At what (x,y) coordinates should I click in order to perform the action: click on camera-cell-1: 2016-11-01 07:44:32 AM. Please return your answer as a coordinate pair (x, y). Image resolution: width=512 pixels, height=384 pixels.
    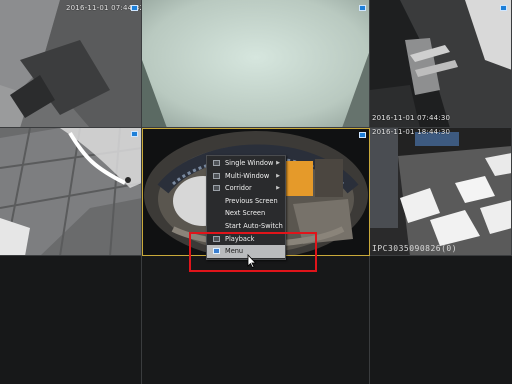
    Looking at the image, I should click on (71, 64).